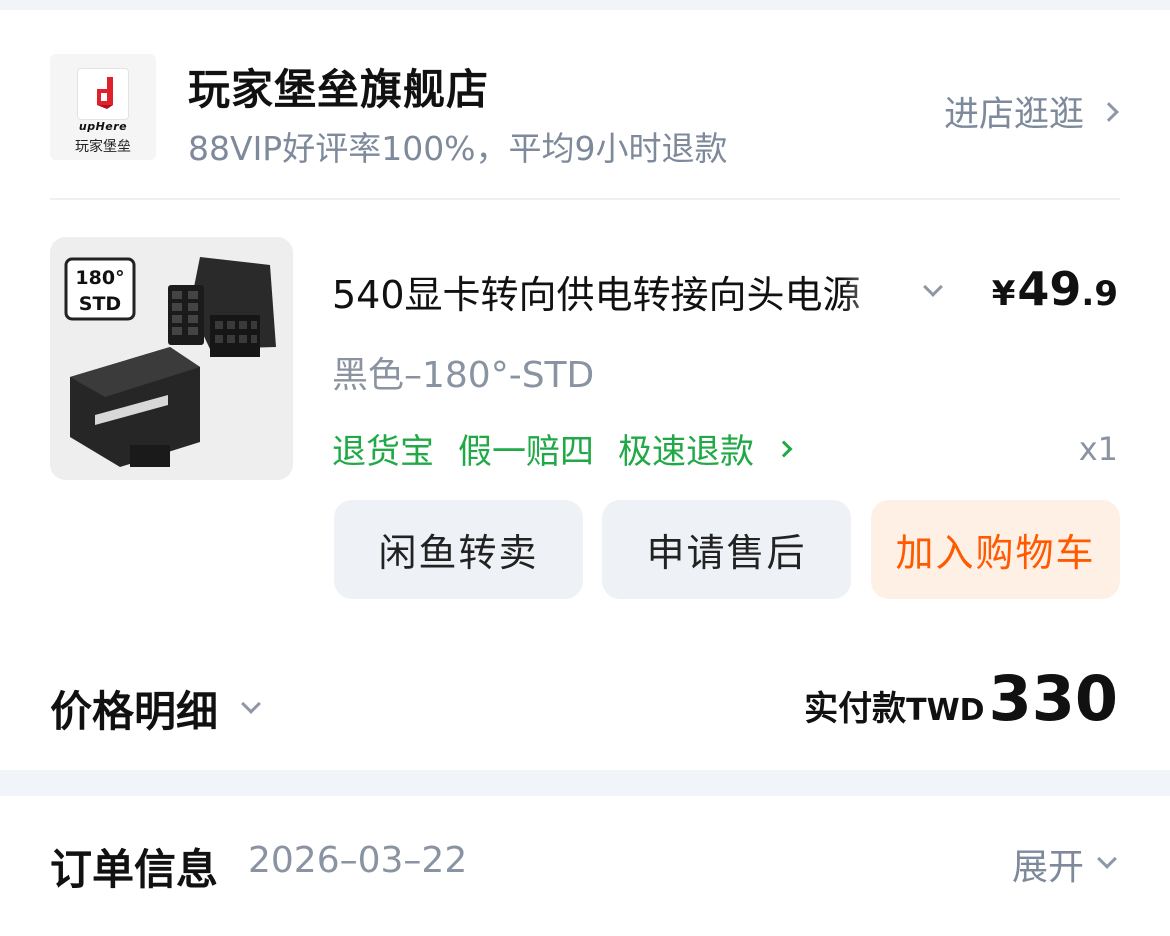  I want to click on paid-currency: TWD, so click(945, 710).